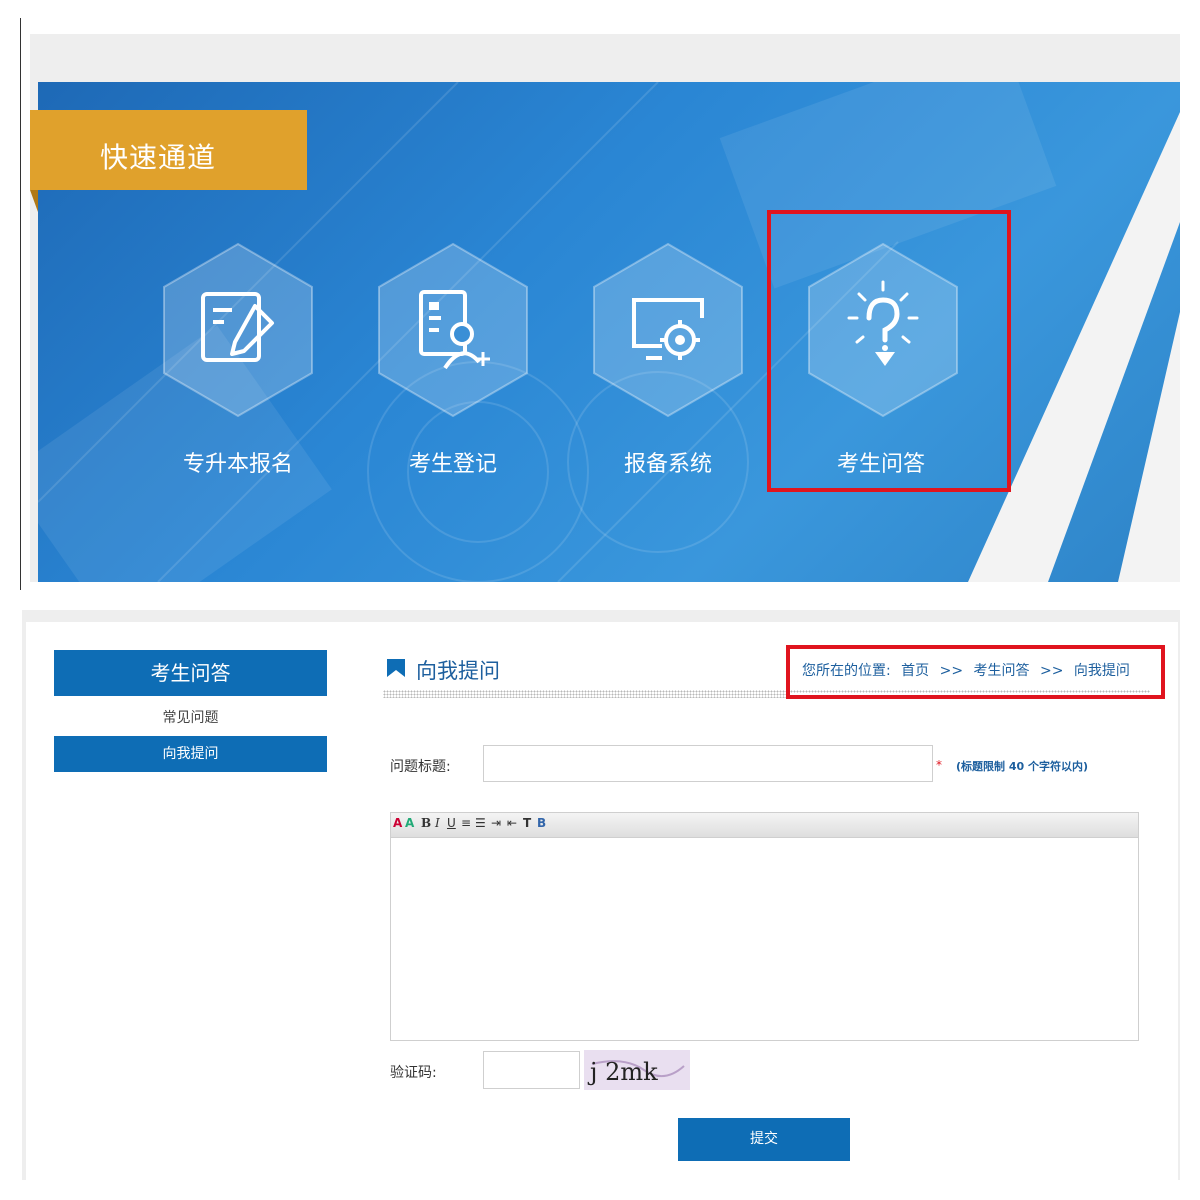 This screenshot has width=1200, height=1200. I want to click on tile-candidate-registration, so click(453, 330).